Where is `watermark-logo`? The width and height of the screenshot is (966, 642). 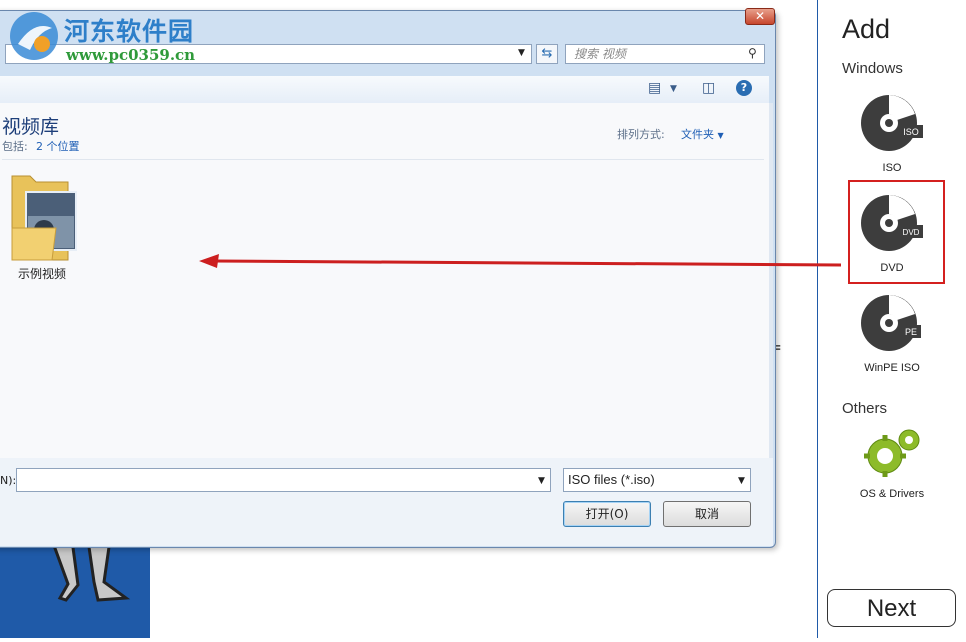
watermark-logo is located at coordinates (34, 36).